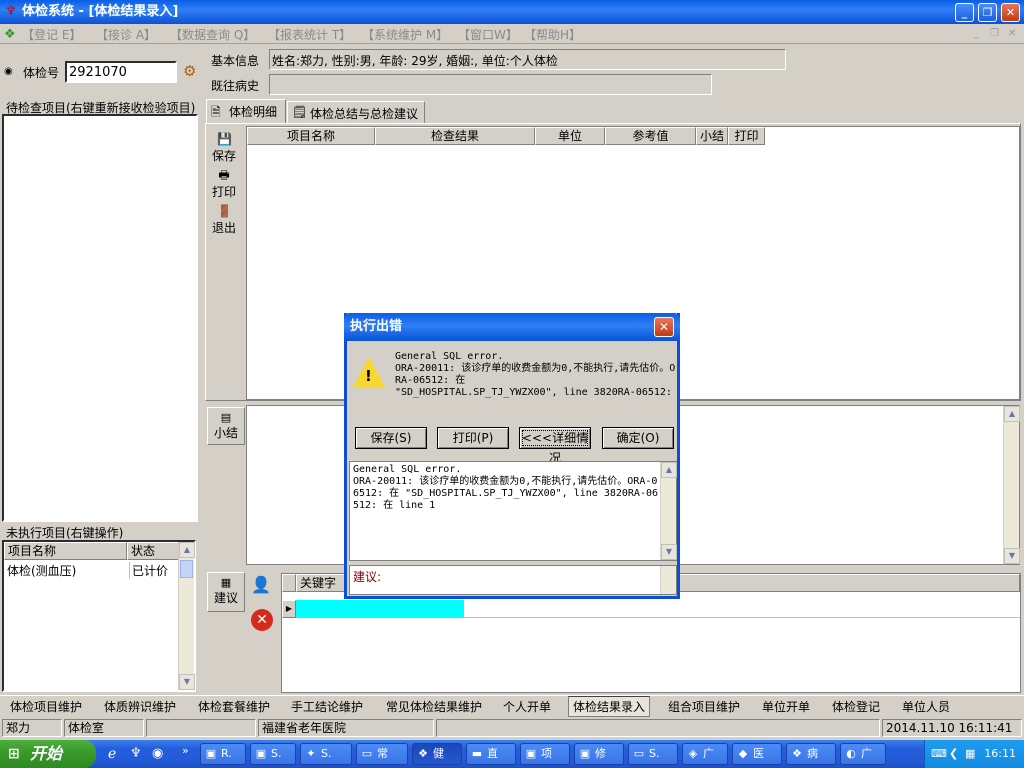 The width and height of the screenshot is (1024, 768). Describe the element at coordinates (186, 569) in the screenshot. I see `scroll-thumb` at that location.